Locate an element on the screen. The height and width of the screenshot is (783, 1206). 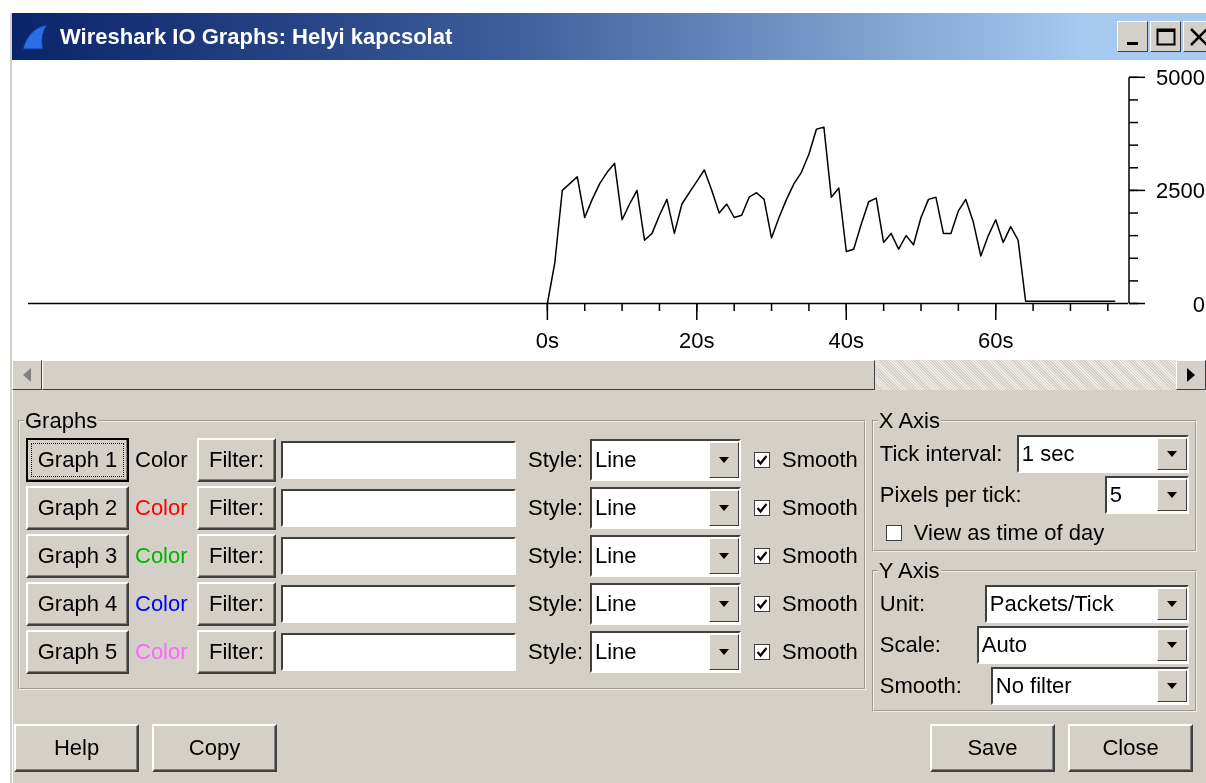
minimize-icon is located at coordinates (1132, 43).